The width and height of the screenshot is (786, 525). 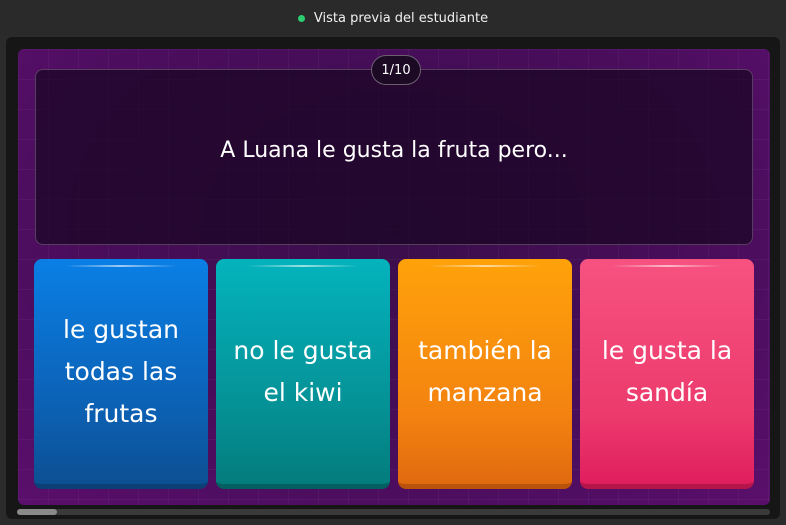 I want to click on answer-option-1: le gustan todas las frutas, so click(x=121, y=374).